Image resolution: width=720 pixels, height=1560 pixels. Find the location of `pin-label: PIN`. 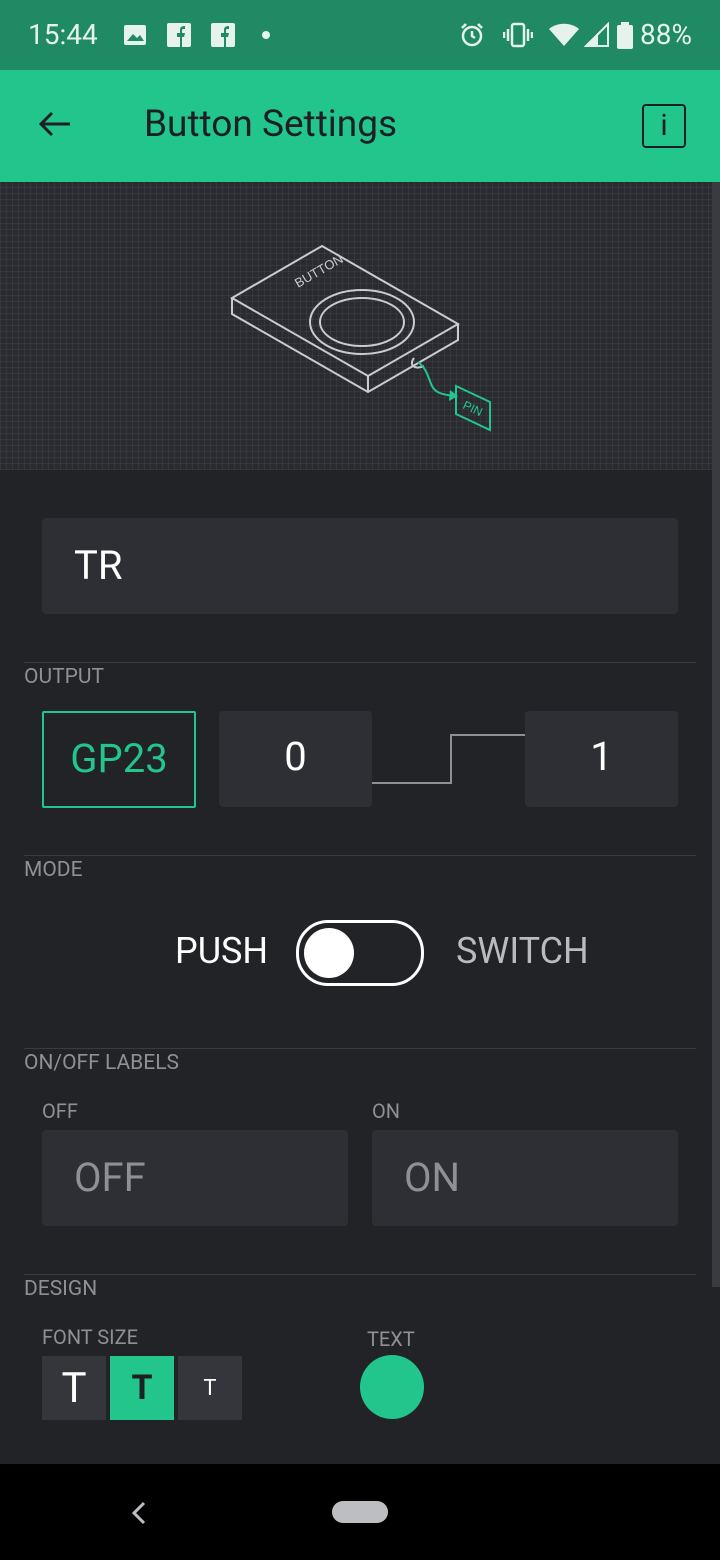

pin-label: PIN is located at coordinates (473, 408).